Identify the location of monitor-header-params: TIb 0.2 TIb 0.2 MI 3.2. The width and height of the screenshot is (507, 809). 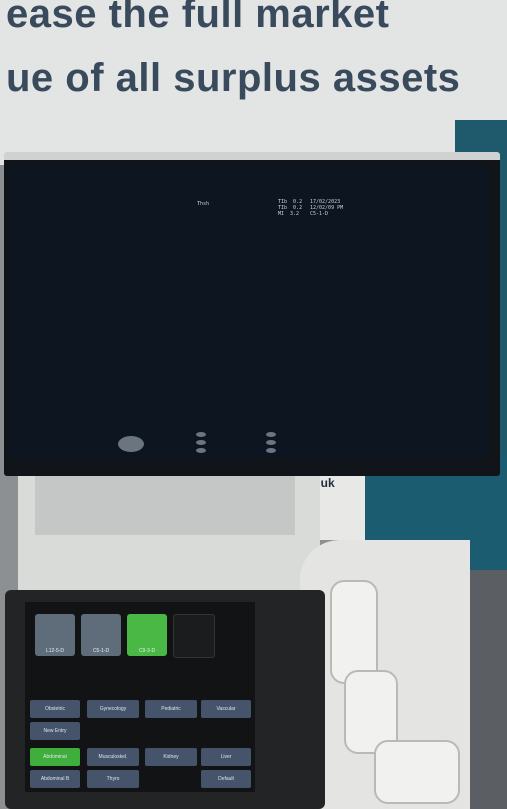
(290, 208).